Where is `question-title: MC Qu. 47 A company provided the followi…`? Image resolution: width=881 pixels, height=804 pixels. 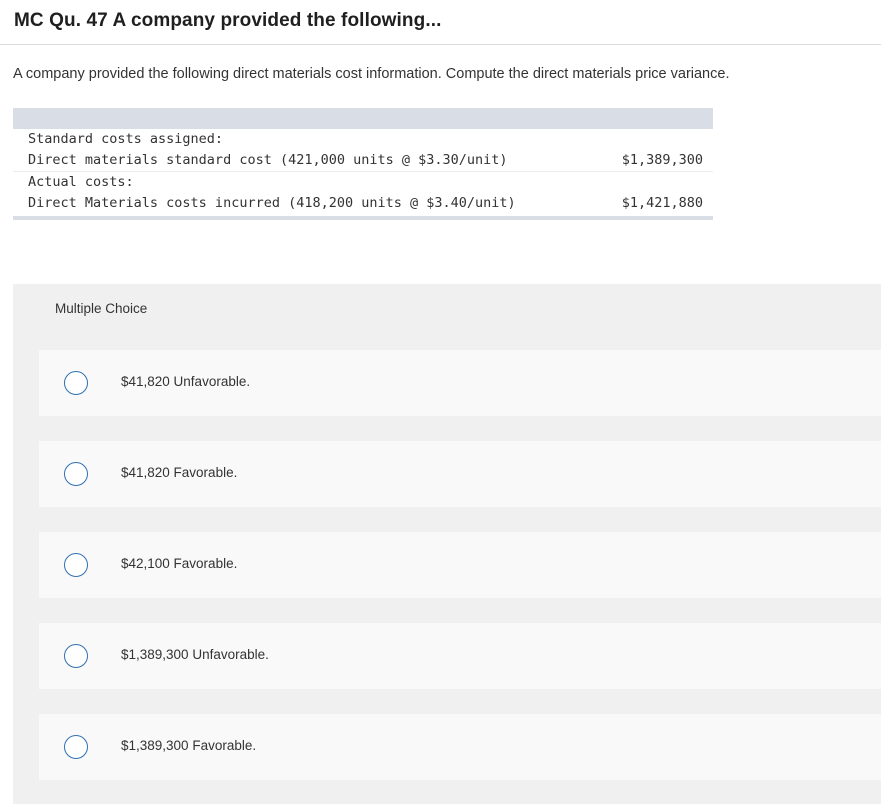 question-title: MC Qu. 47 A company provided the followi… is located at coordinates (228, 20).